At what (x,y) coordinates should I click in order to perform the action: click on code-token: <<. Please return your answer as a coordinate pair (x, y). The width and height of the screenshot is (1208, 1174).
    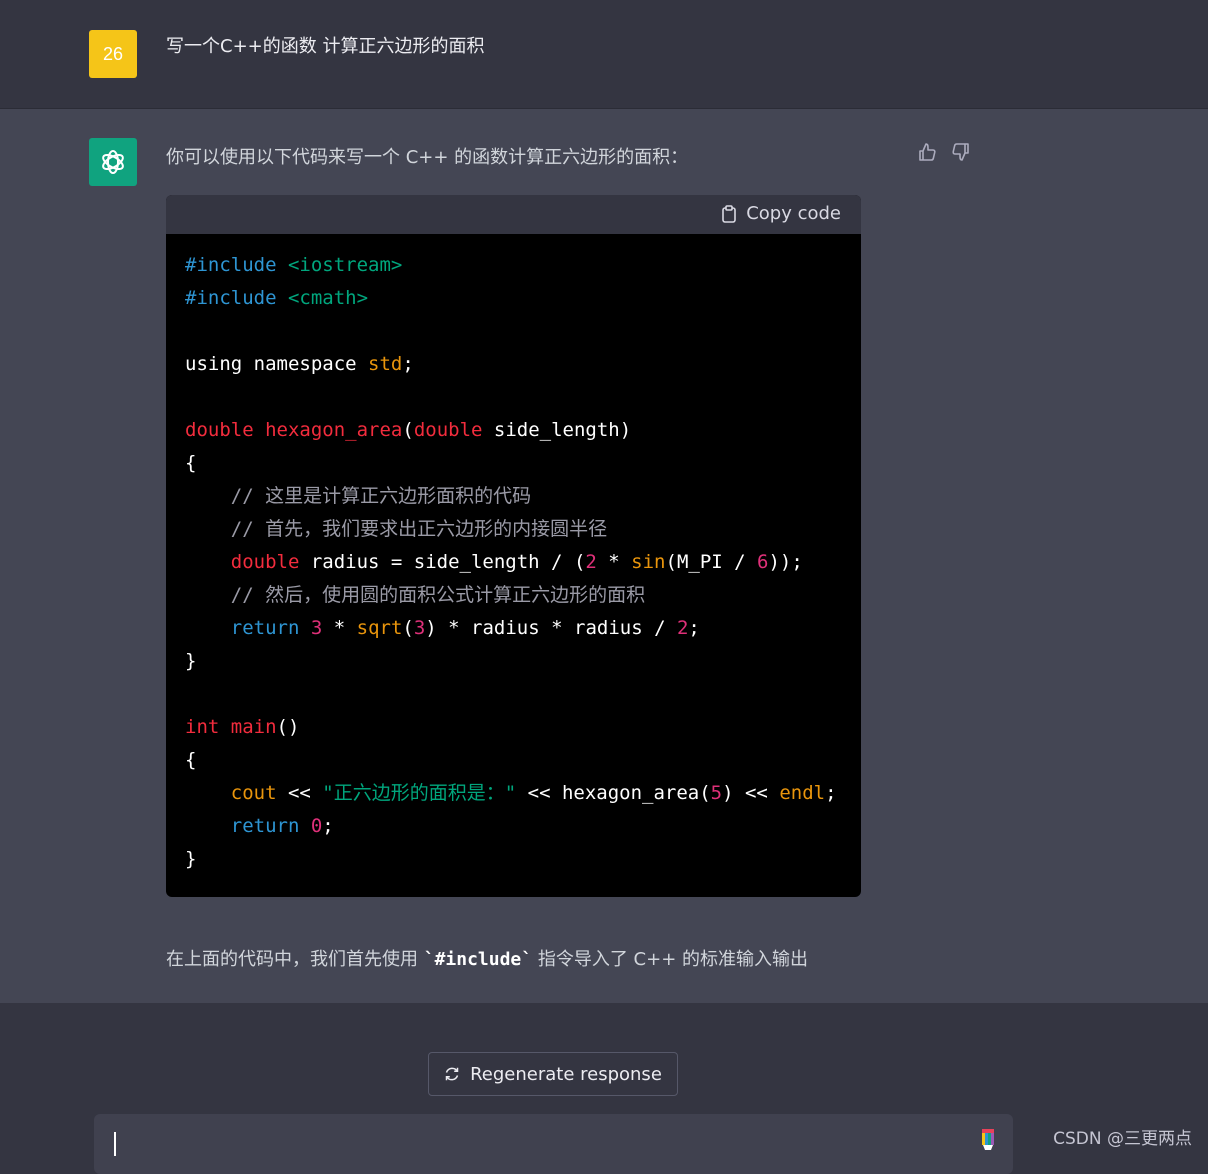
    Looking at the image, I should click on (299, 793).